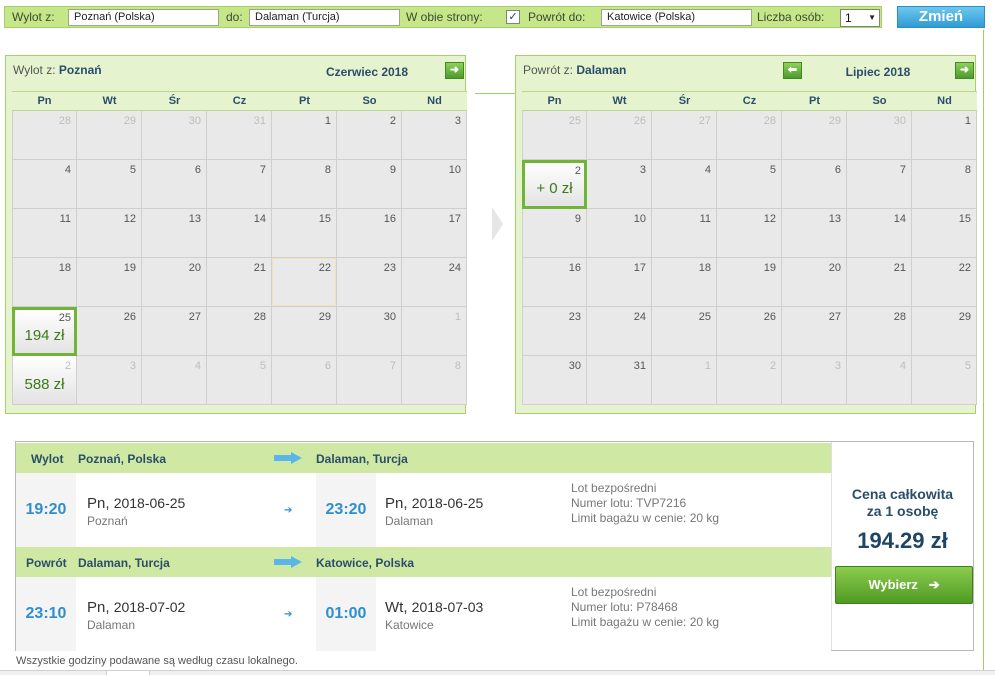  What do you see at coordinates (98, 503) in the screenshot?
I see `departure-weekday: Pn,` at bounding box center [98, 503].